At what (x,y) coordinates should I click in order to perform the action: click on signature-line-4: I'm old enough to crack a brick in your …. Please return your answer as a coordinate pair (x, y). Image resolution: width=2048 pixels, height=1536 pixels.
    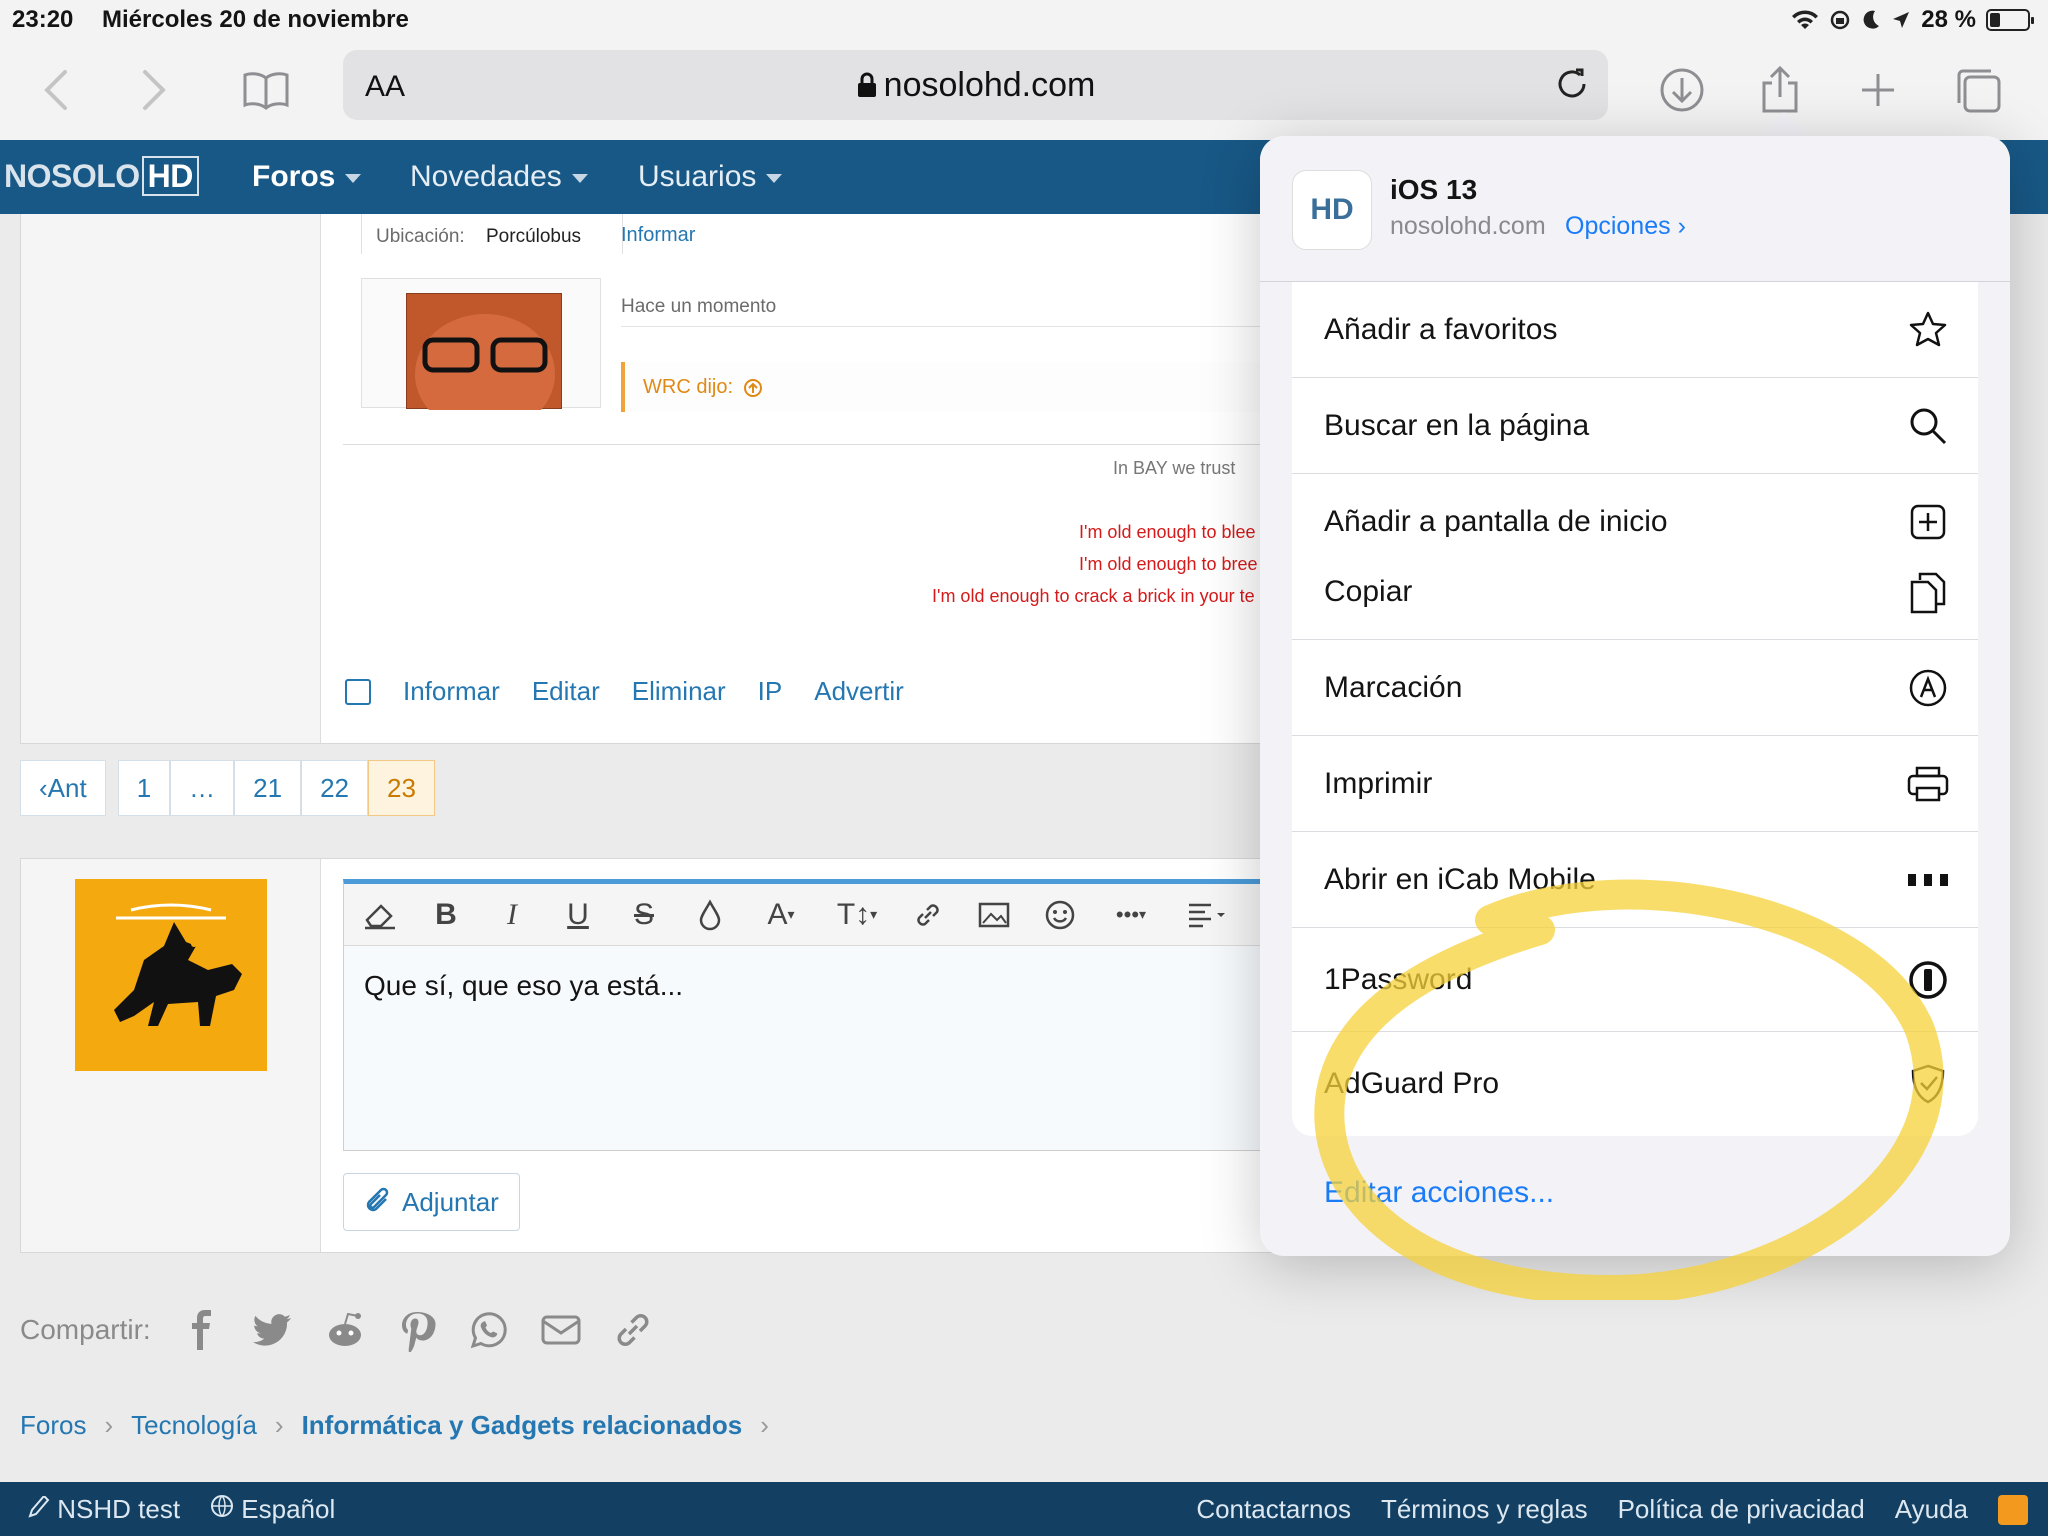
    Looking at the image, I should click on (1093, 596).